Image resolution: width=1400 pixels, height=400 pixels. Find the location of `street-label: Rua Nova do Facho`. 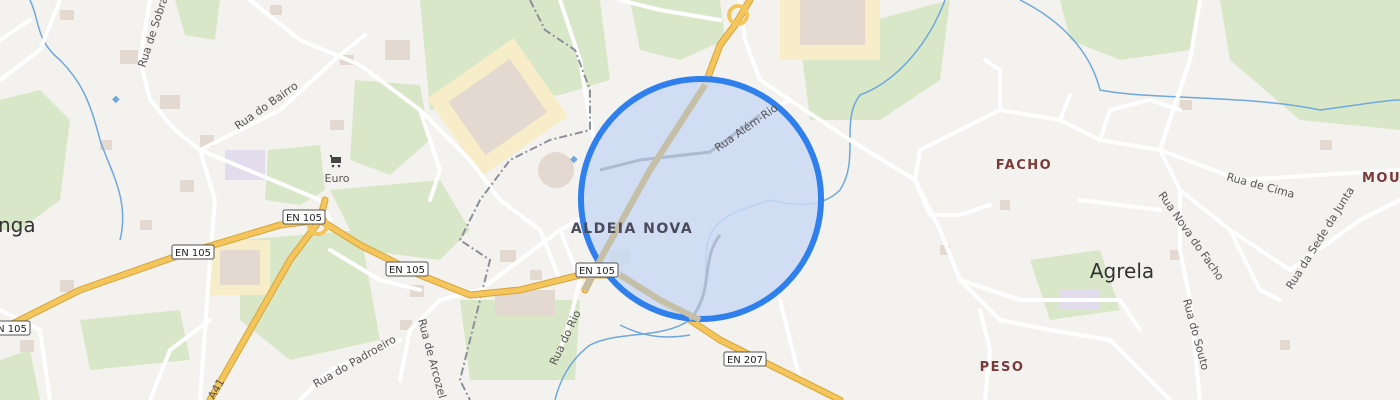

street-label: Rua Nova do Facho is located at coordinates (1191, 236).